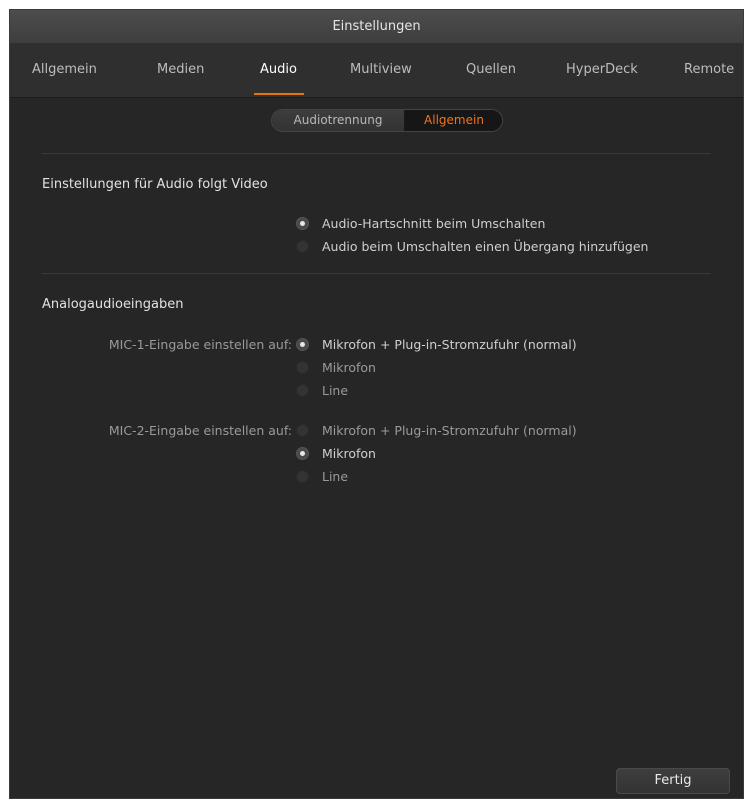 This screenshot has height=808, width=753. I want to click on mic2-input-label: MIC-2-Eingabe einstellen auf:, so click(200, 430).